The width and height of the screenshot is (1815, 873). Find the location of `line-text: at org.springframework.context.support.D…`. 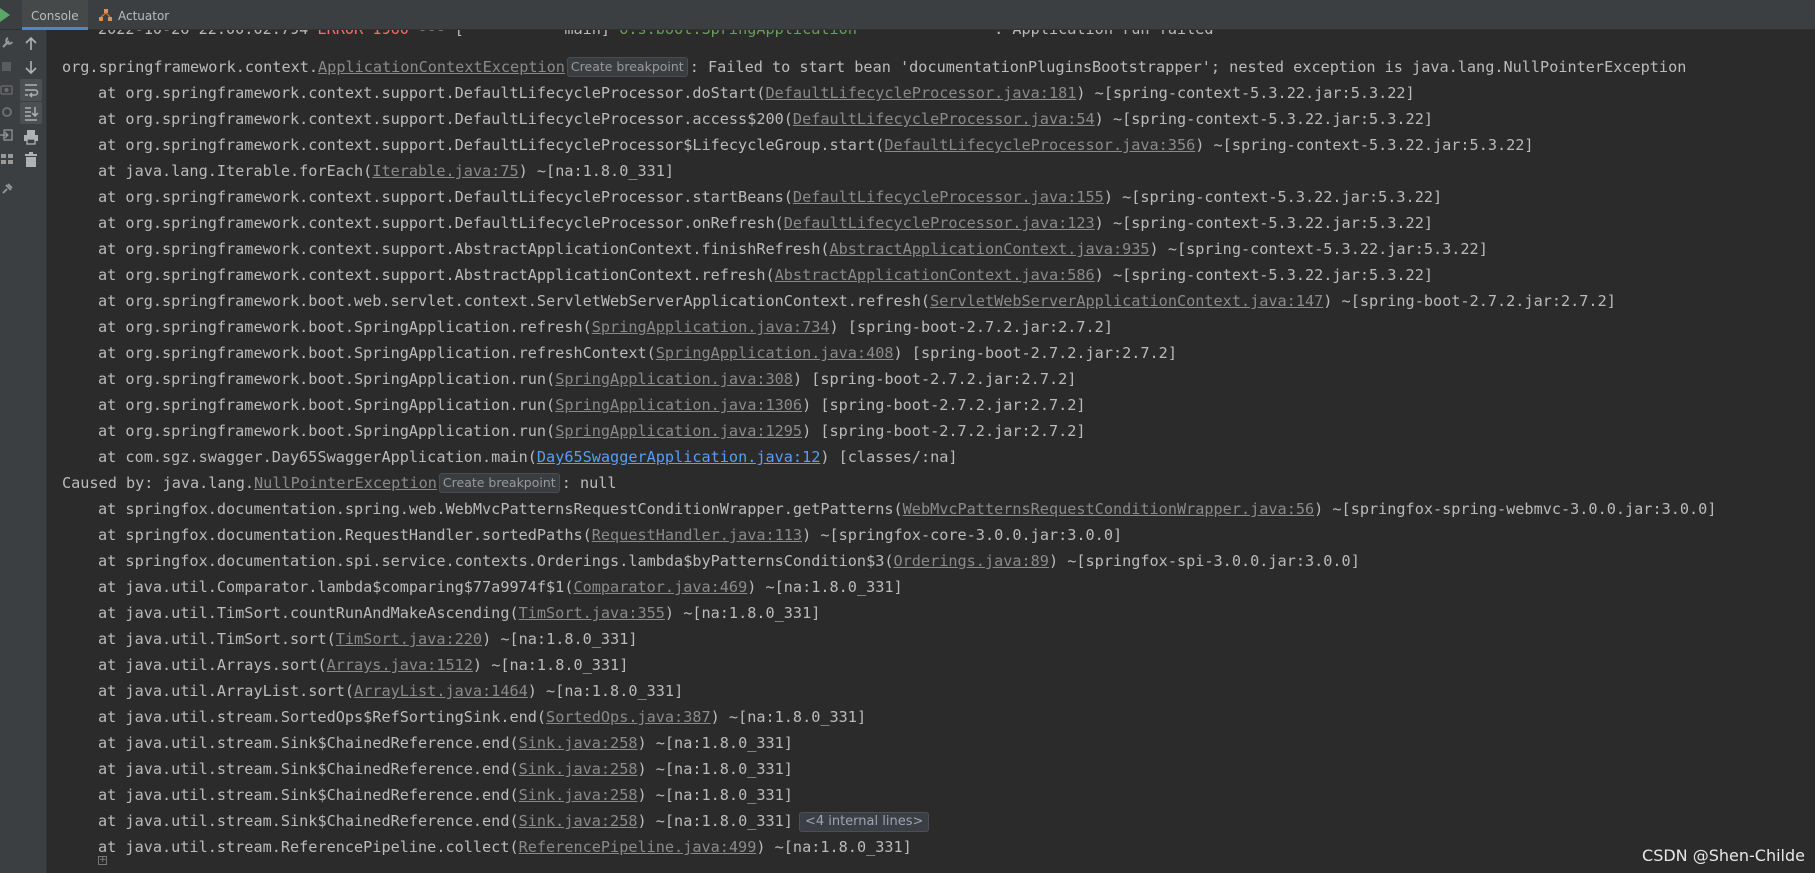

line-text: at org.springframework.context.support.D… is located at coordinates (491, 145).